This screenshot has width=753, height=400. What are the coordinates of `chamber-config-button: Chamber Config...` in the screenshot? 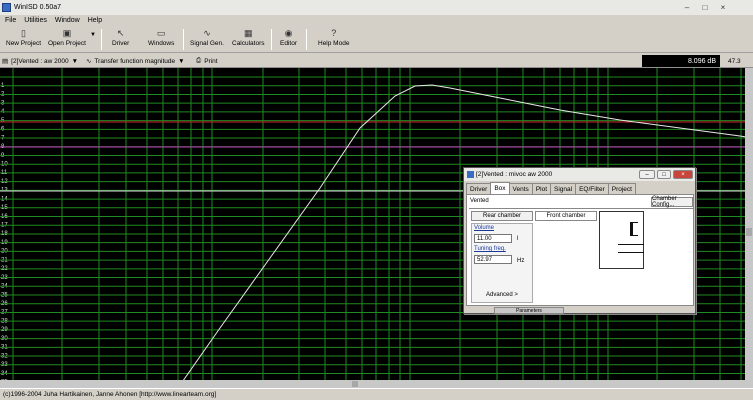 It's located at (672, 202).